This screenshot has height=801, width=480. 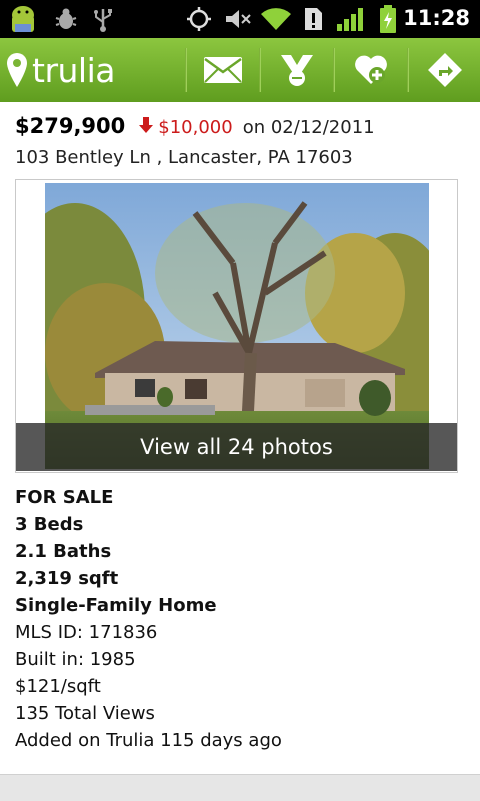 I want to click on price-drop: $10,000, so click(x=186, y=127).